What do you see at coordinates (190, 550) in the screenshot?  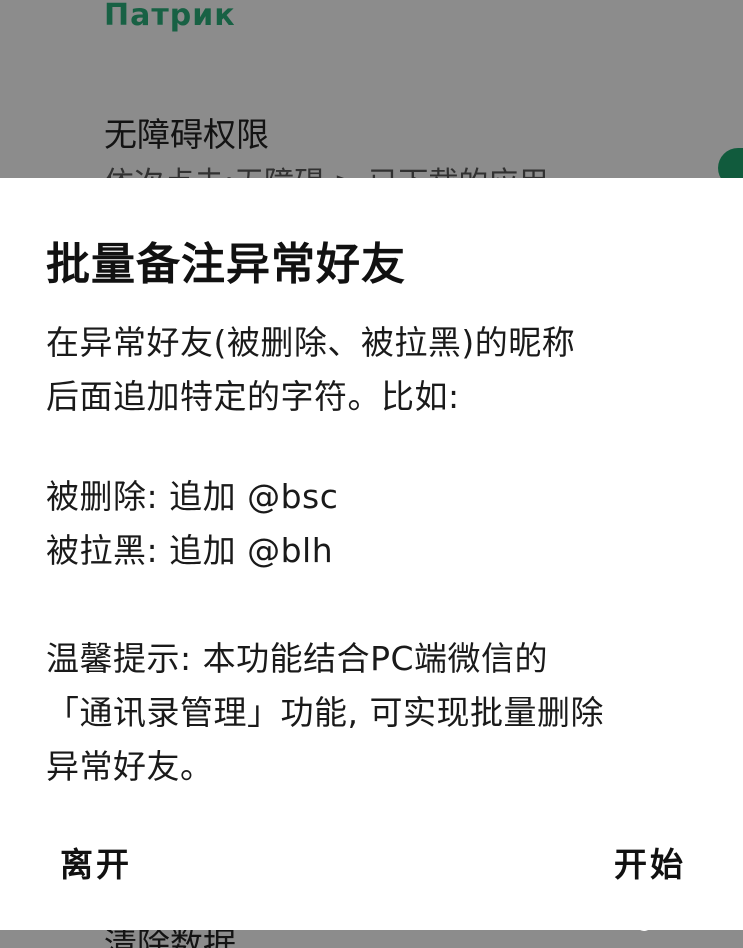 I see `rule-blocked: 被拉黑: 追加 @blh` at bounding box center [190, 550].